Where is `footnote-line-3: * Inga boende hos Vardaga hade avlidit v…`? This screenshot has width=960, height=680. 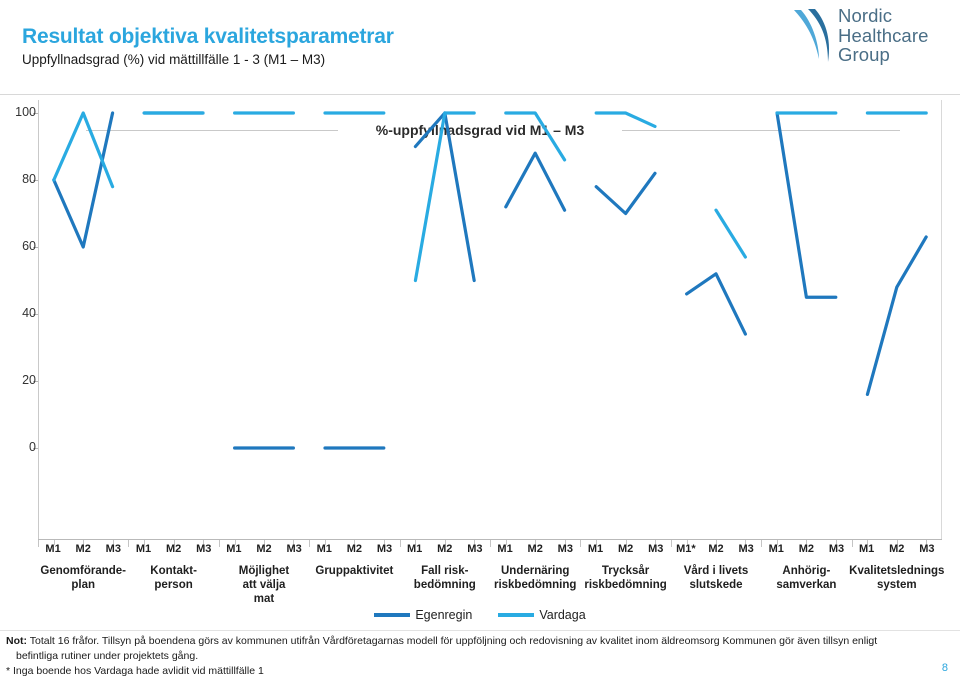
footnote-line-3: * Inga boende hos Vardaga hade avlidit v… is located at coordinates (135, 671).